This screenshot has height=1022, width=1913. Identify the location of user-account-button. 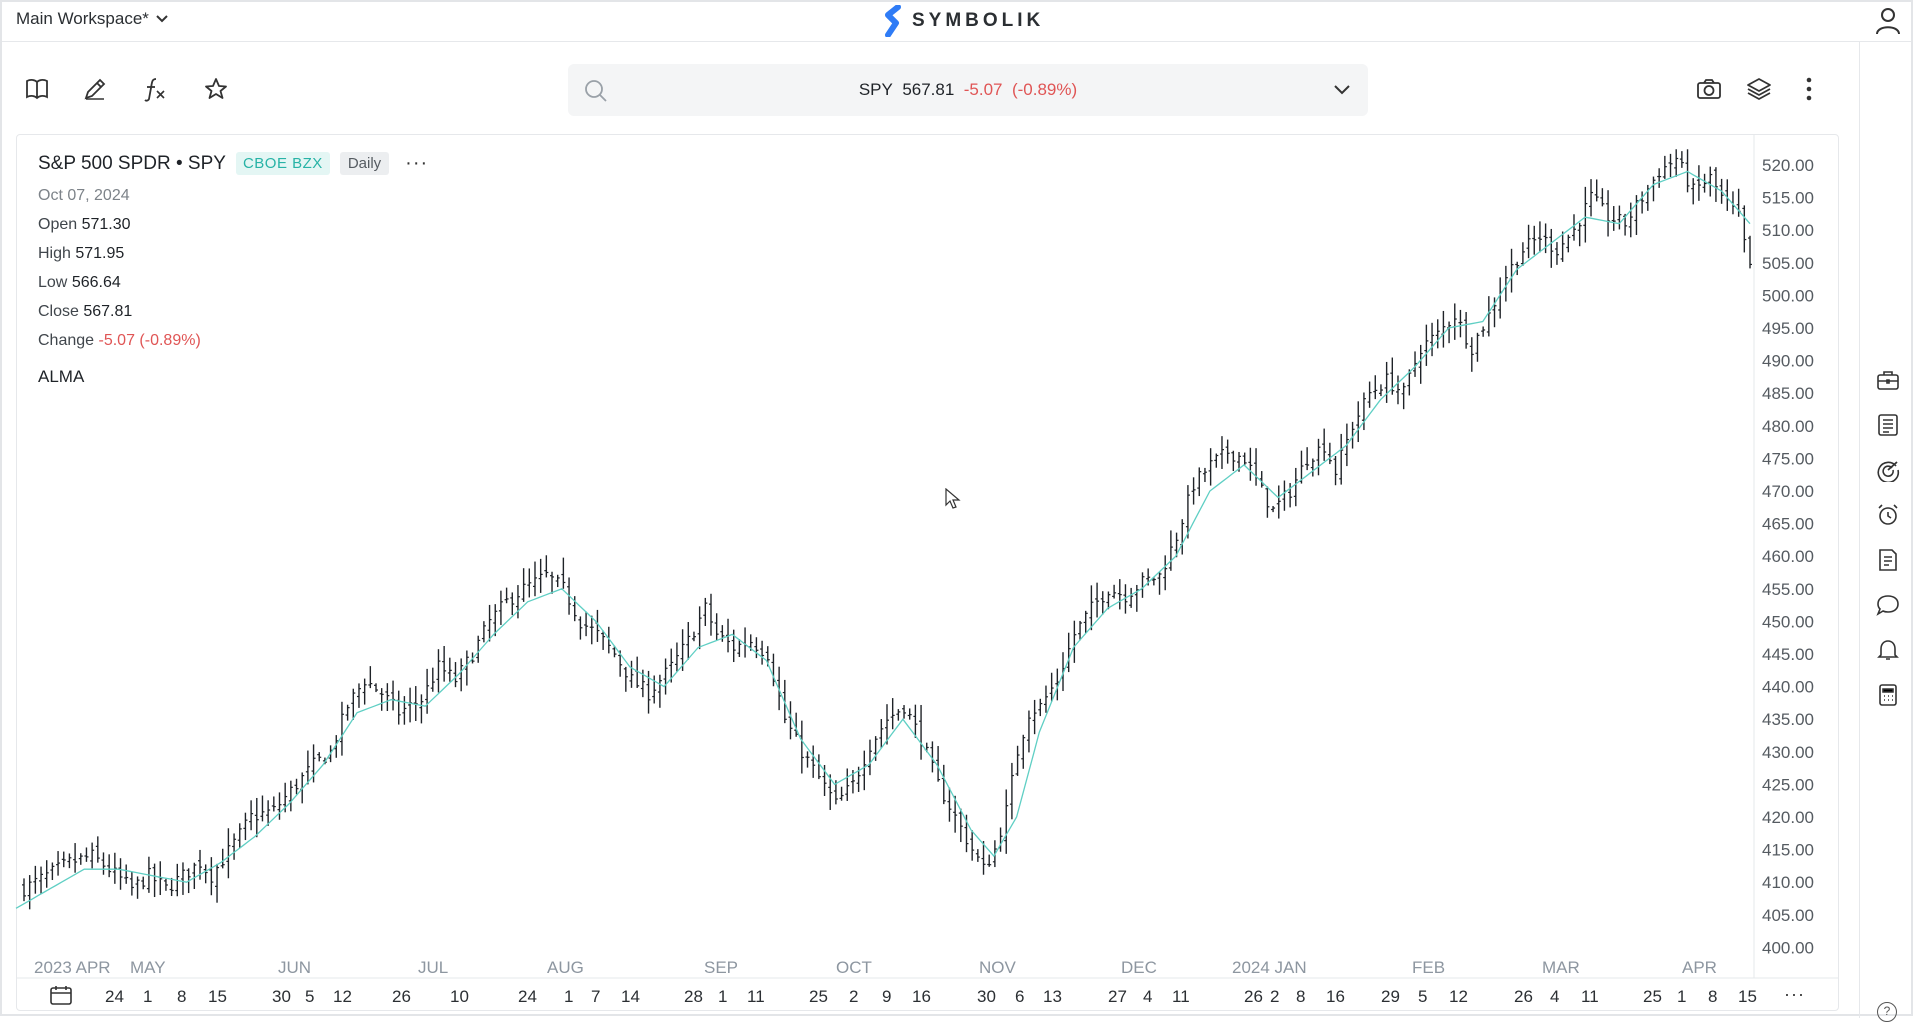
(1888, 23).